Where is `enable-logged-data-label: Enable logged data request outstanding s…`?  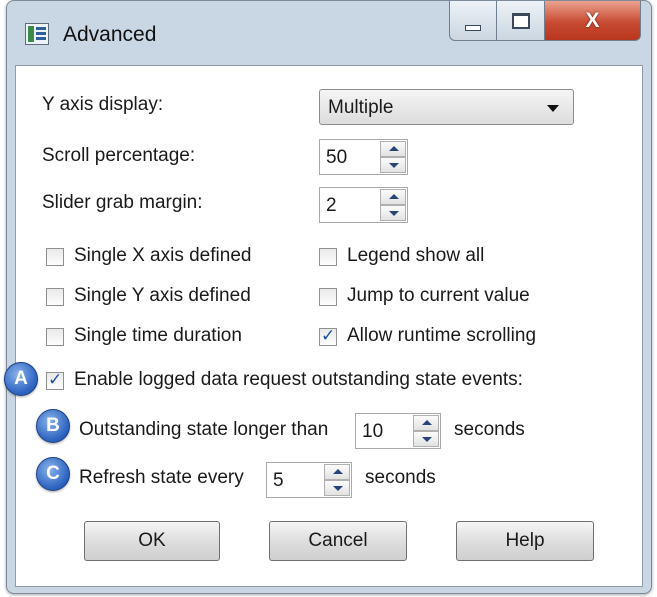
enable-logged-data-label: Enable logged data request outstanding s… is located at coordinates (298, 379).